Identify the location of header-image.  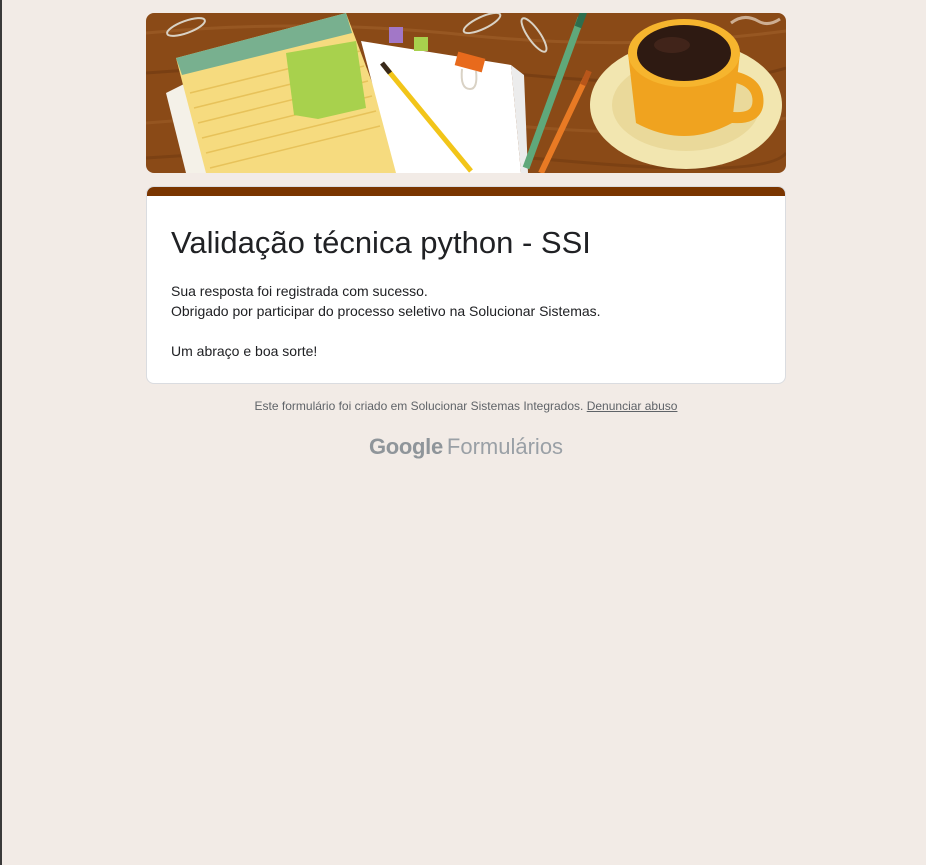
(466, 93).